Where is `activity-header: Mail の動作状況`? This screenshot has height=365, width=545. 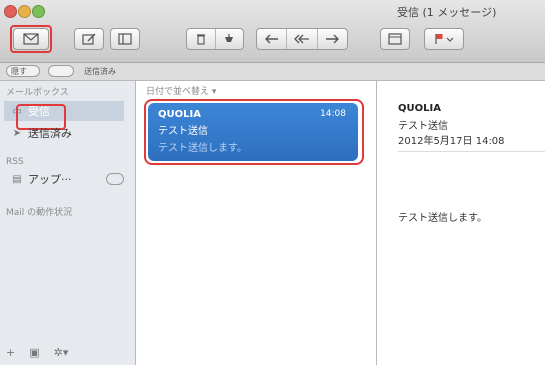
activity-header: Mail の動作状況 is located at coordinates (39, 213).